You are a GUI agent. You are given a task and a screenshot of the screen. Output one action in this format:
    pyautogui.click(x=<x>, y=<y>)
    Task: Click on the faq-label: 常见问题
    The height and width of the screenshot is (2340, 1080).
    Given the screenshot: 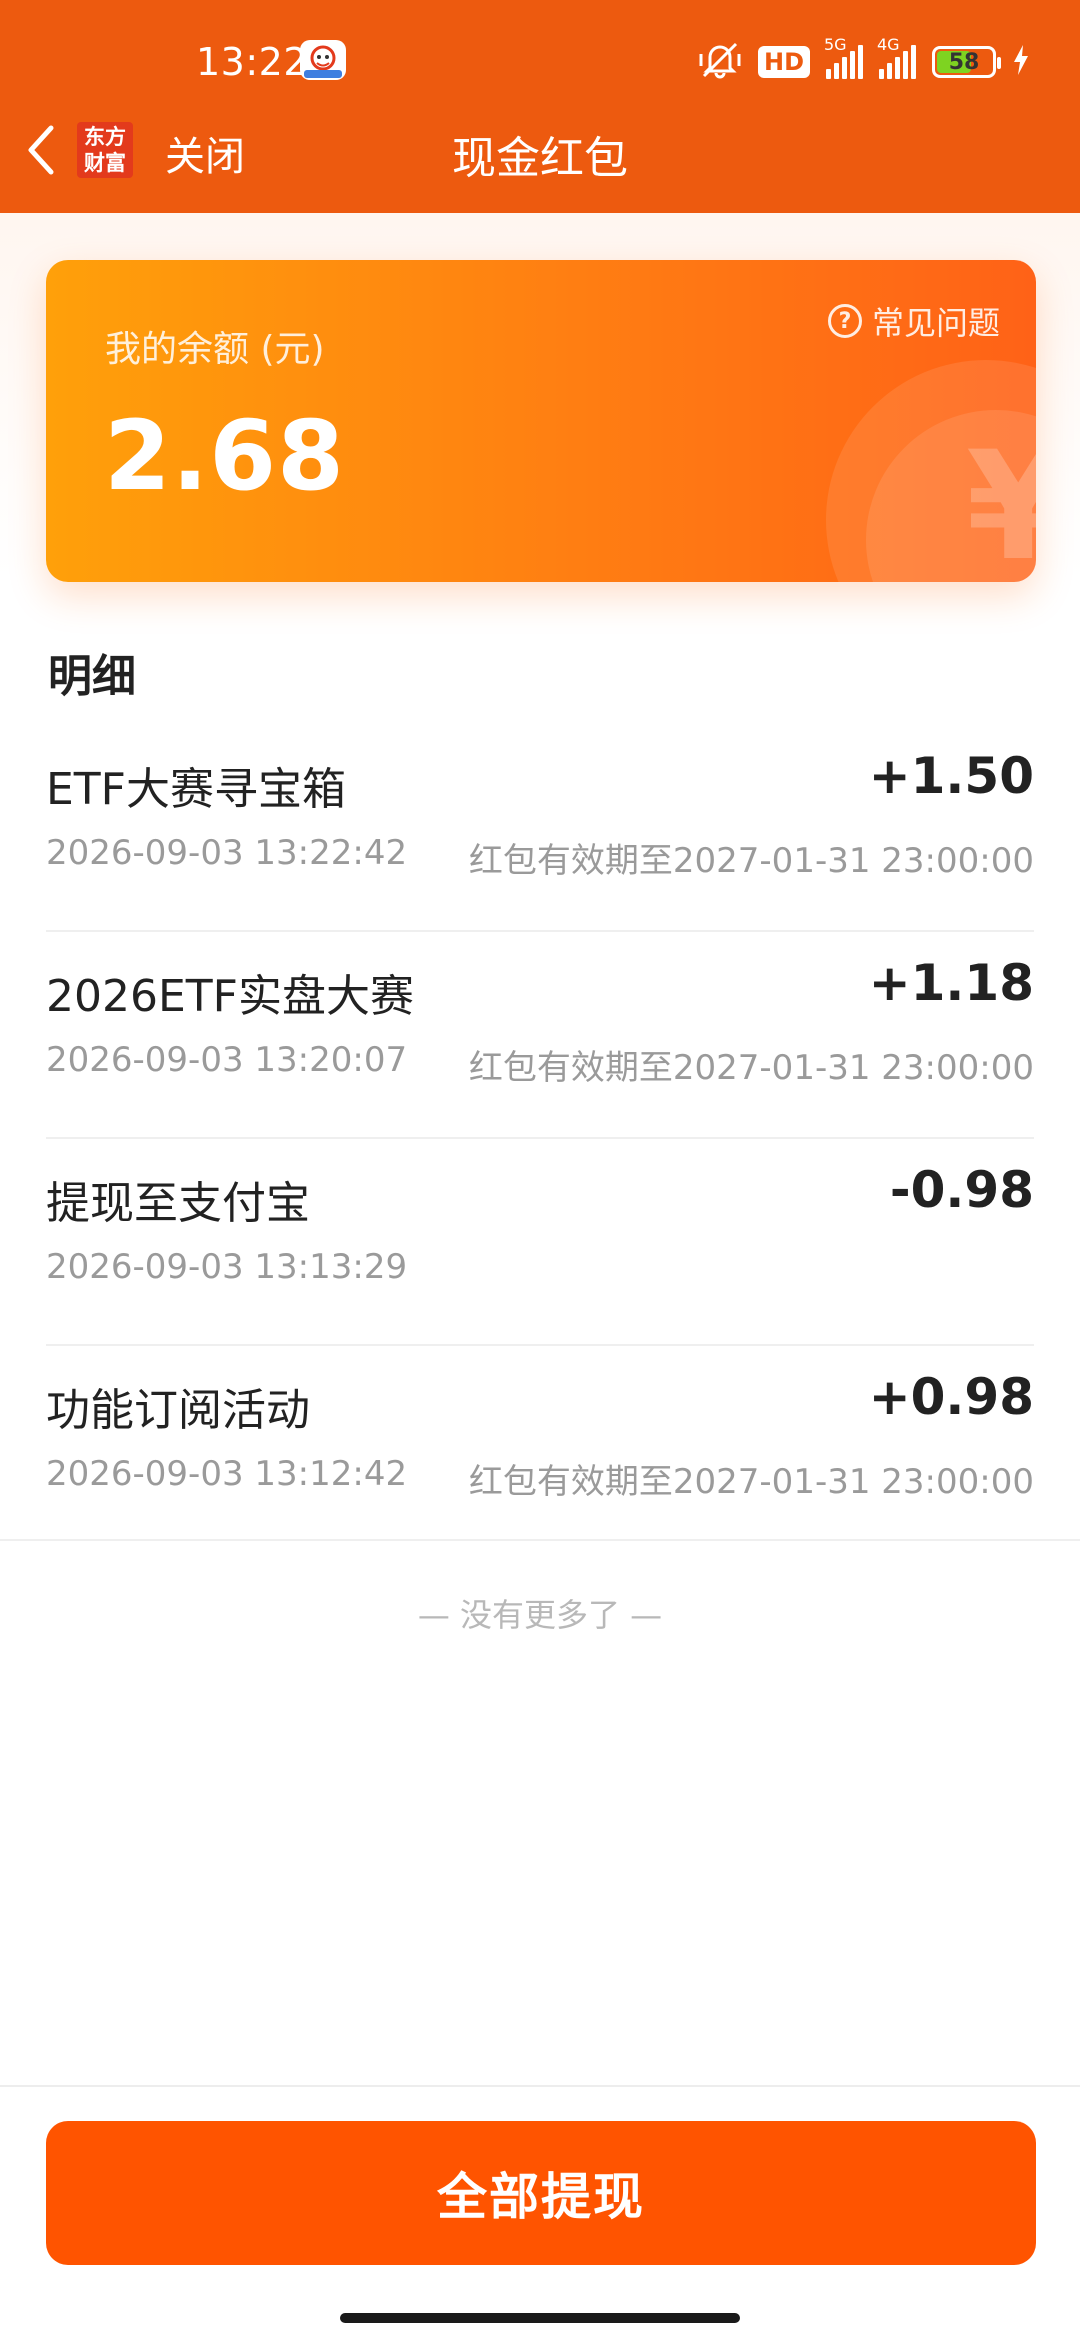 What is the action you would take?
    pyautogui.click(x=935, y=323)
    